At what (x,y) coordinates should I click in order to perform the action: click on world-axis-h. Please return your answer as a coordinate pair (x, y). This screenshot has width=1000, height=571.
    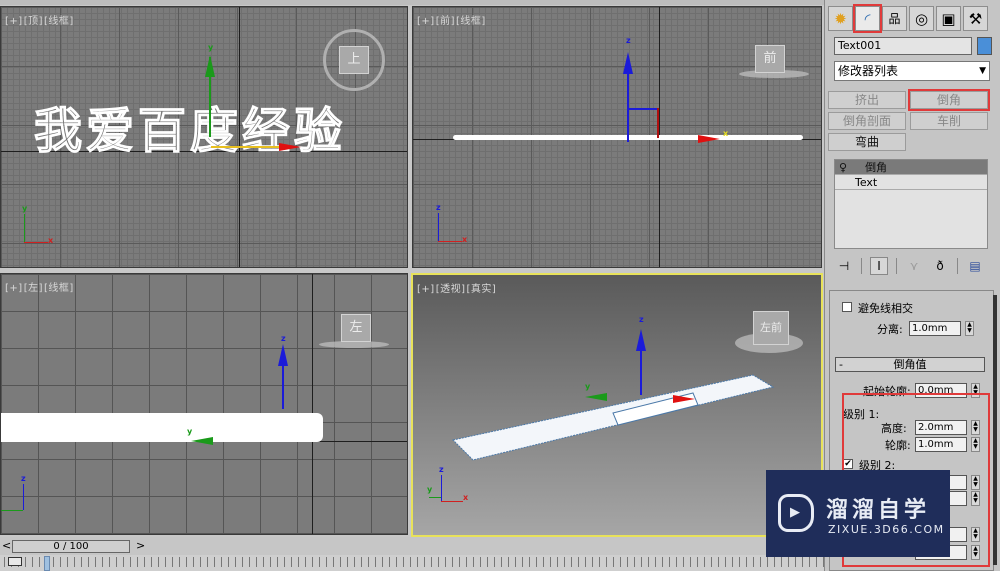
    Looking at the image, I should click on (359, 441).